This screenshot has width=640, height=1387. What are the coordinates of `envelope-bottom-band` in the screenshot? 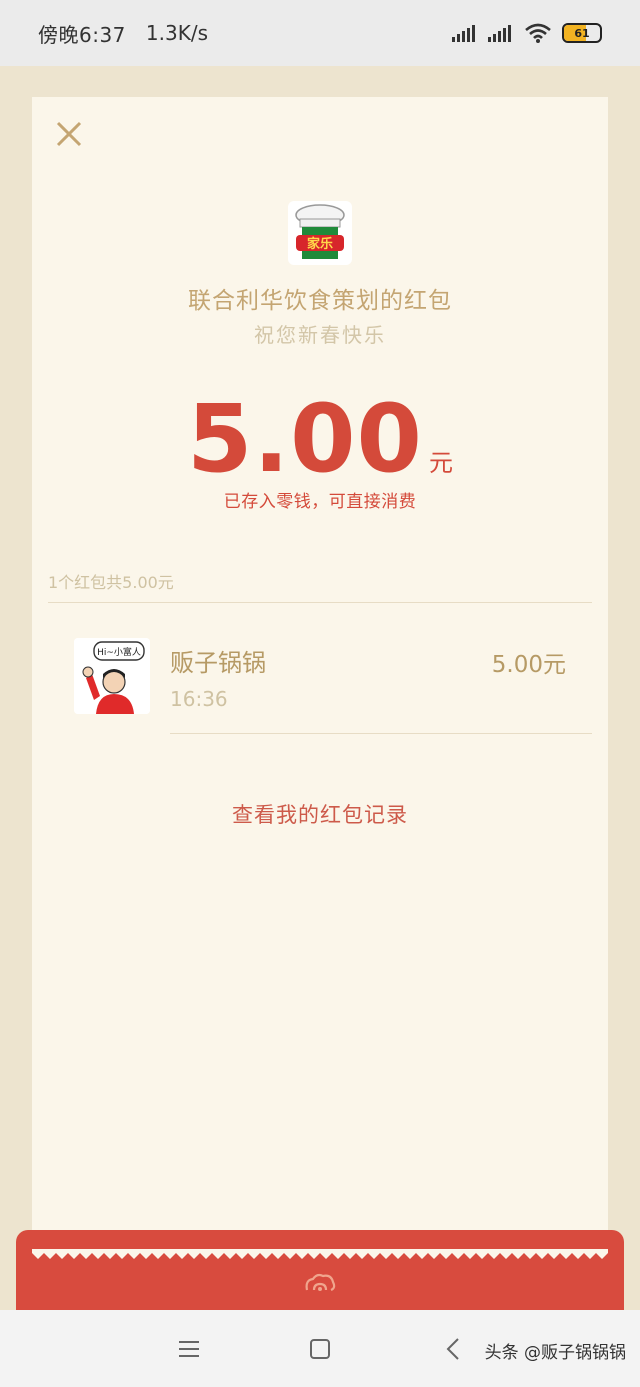 It's located at (320, 1270).